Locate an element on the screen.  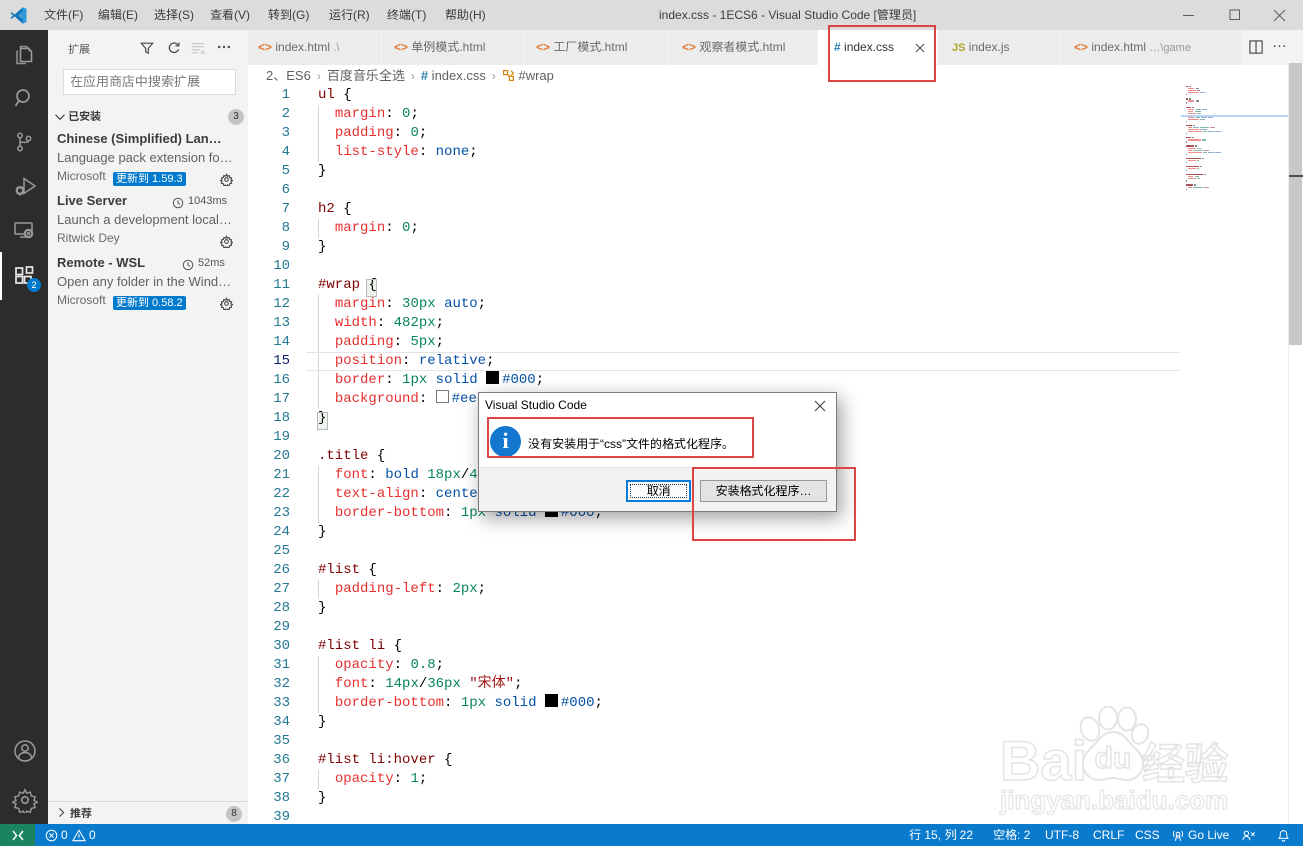
svg-text: du is located at coordinates (1113, 758).